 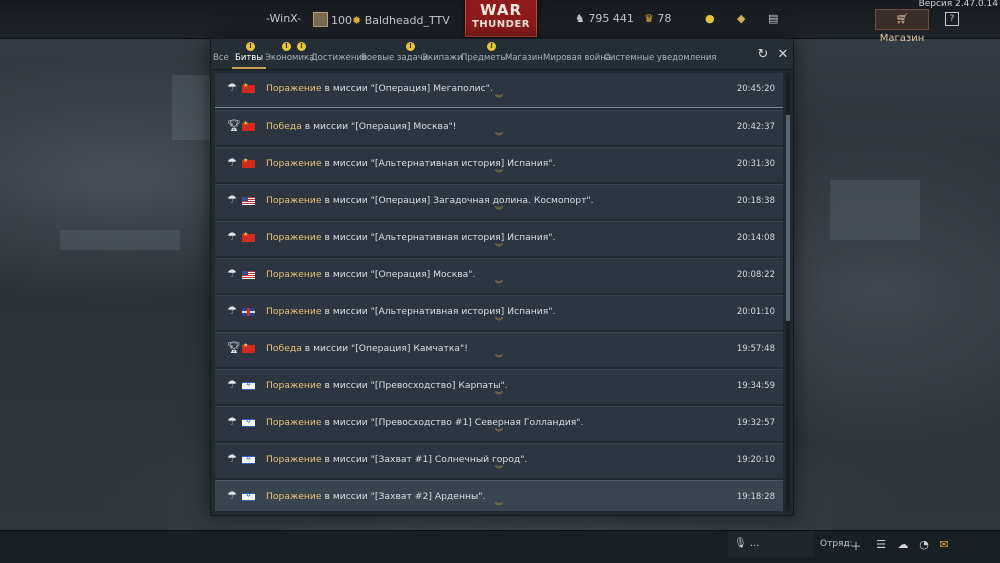 I want to click on contacts-icon: ☁, so click(x=903, y=544).